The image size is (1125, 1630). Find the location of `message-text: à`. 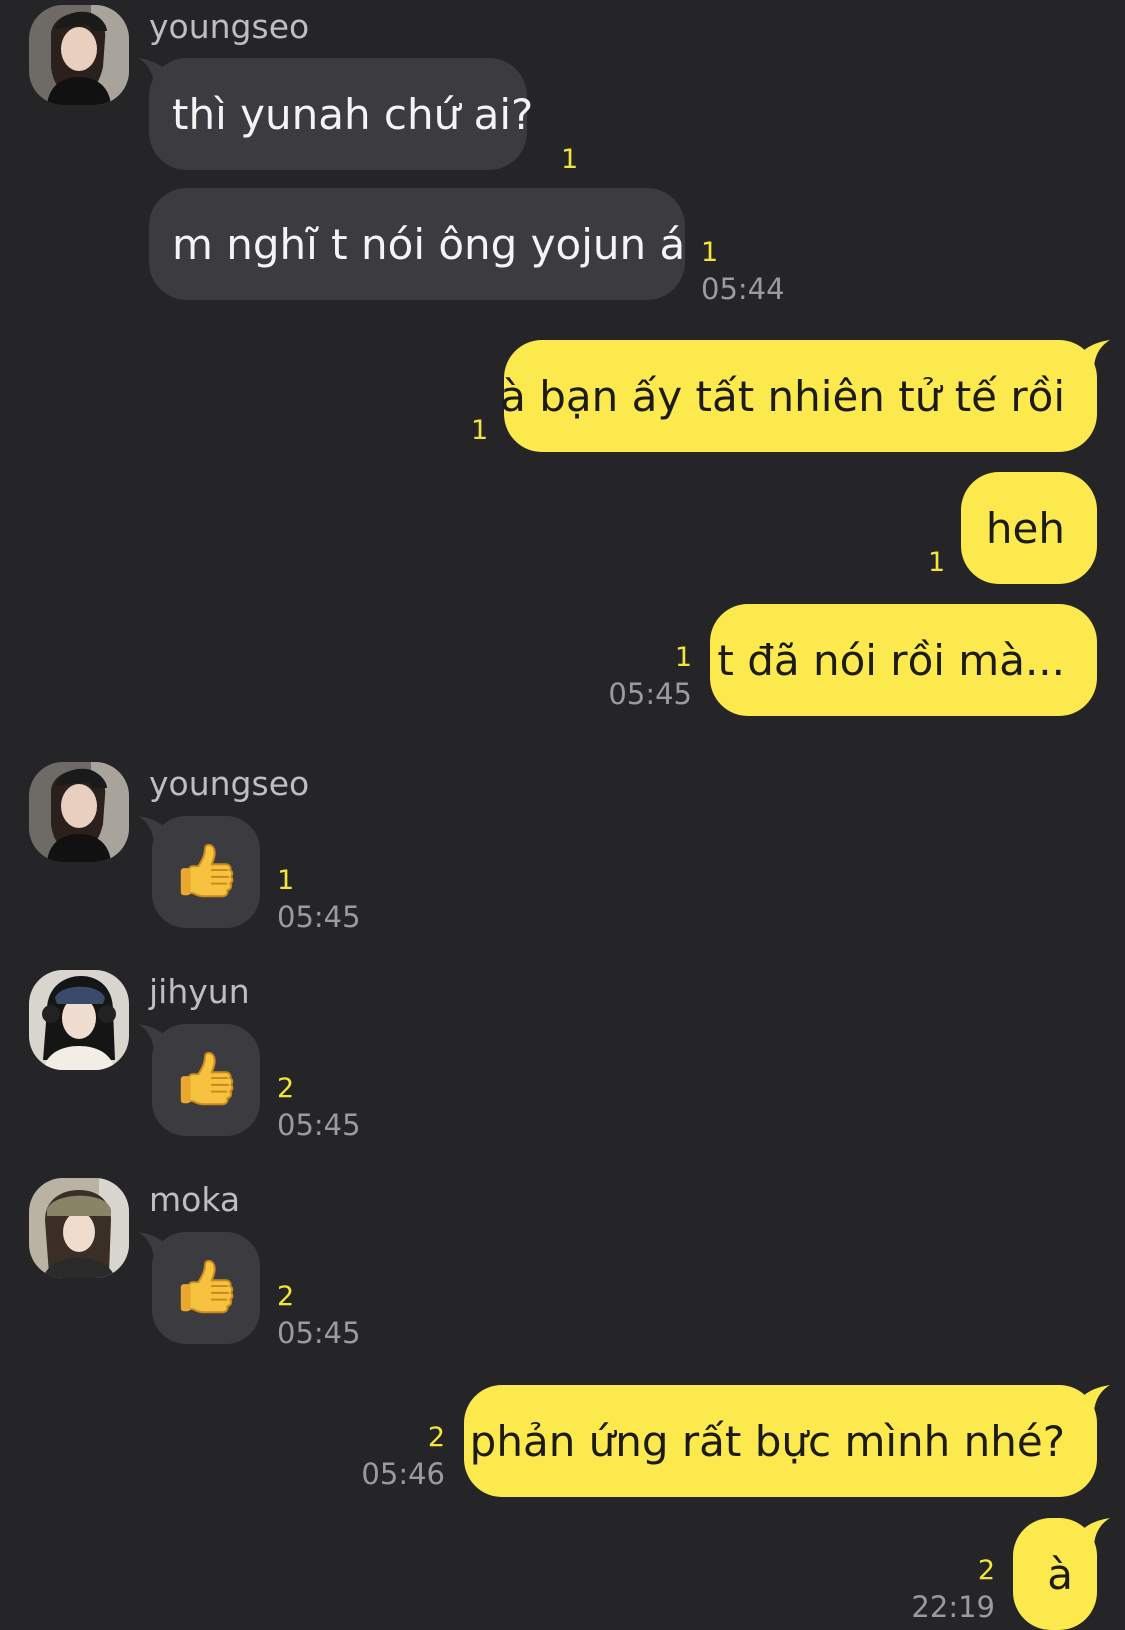

message-text: à is located at coordinates (1060, 1574).